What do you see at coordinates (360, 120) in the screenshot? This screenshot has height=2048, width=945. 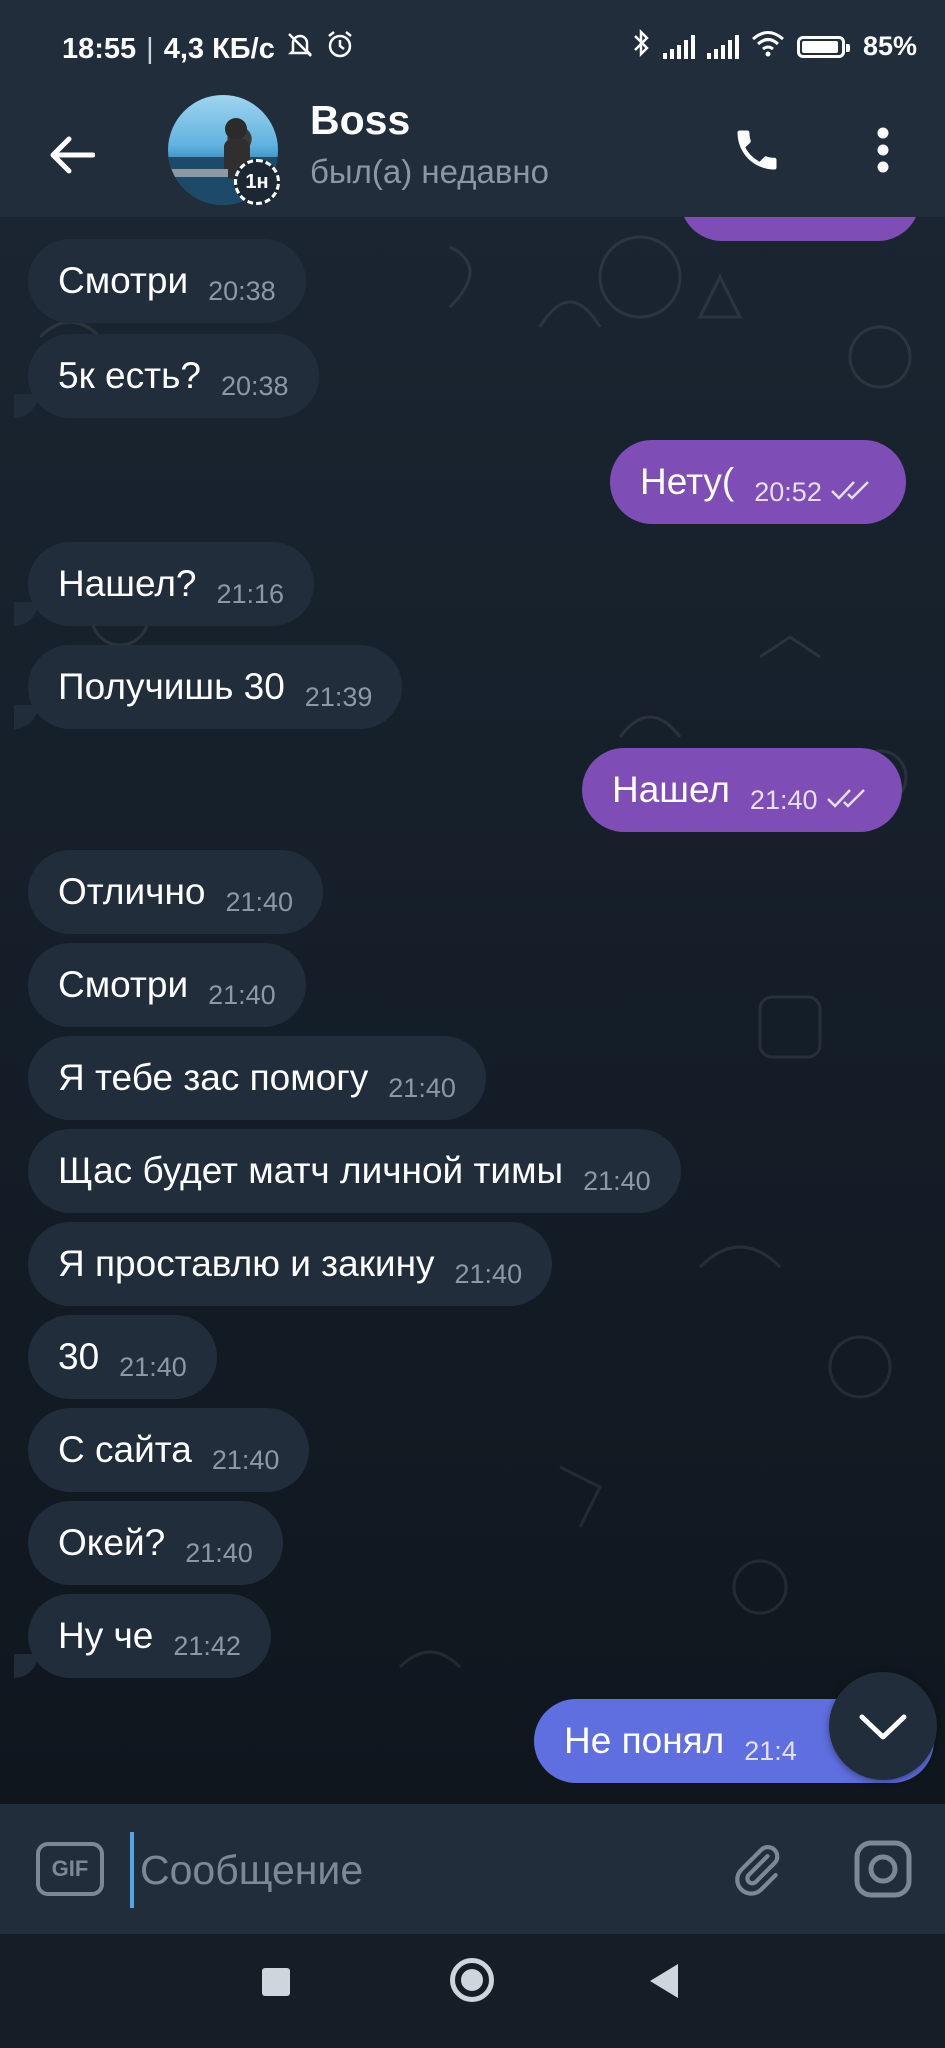 I see `chat-title: Boss` at bounding box center [360, 120].